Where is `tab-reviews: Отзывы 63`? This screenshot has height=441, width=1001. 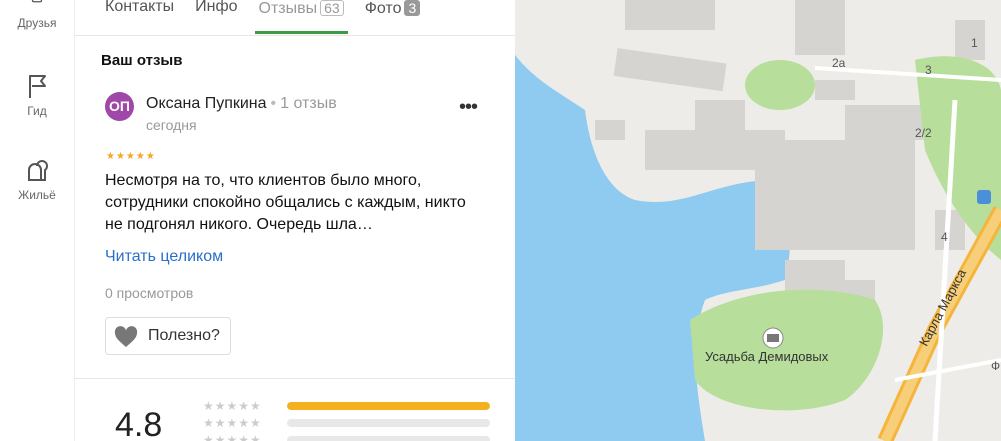
tab-reviews: Отзывы 63 is located at coordinates (301, 17).